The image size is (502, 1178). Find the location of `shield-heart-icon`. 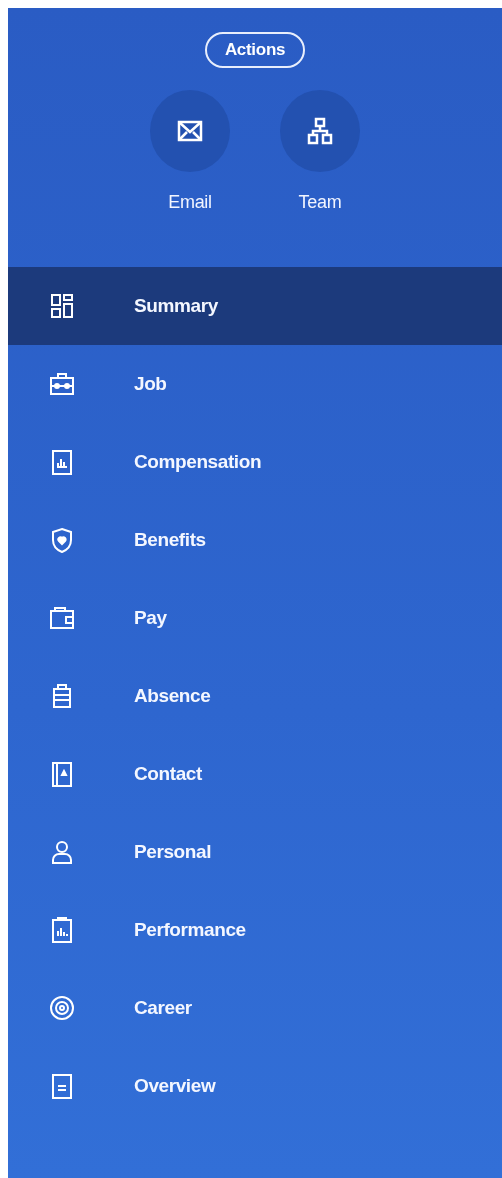

shield-heart-icon is located at coordinates (62, 540).